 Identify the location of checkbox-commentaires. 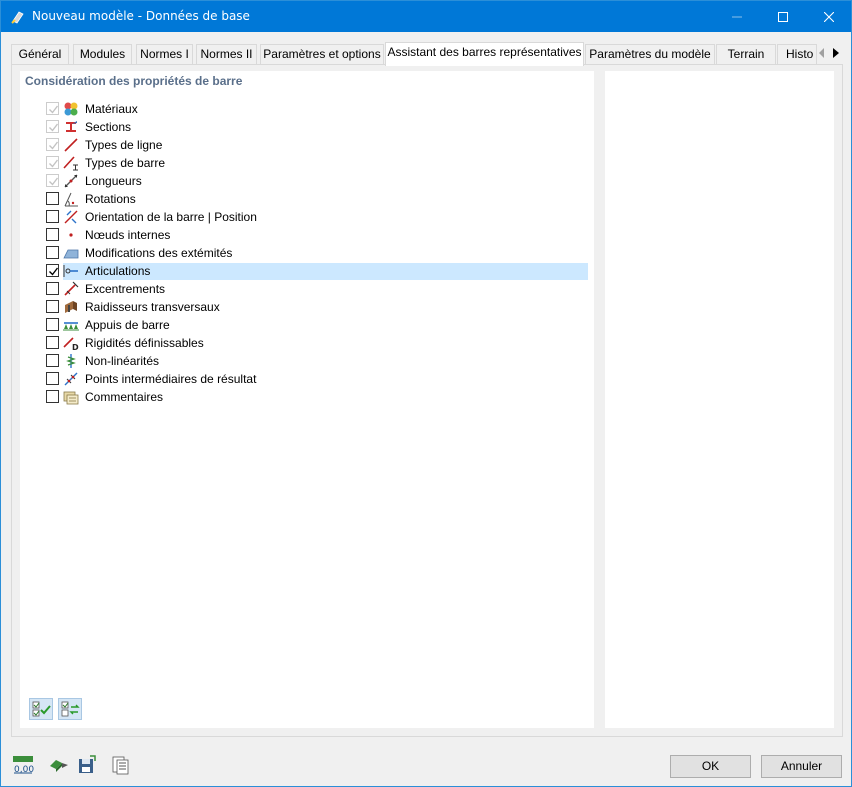
(52, 396).